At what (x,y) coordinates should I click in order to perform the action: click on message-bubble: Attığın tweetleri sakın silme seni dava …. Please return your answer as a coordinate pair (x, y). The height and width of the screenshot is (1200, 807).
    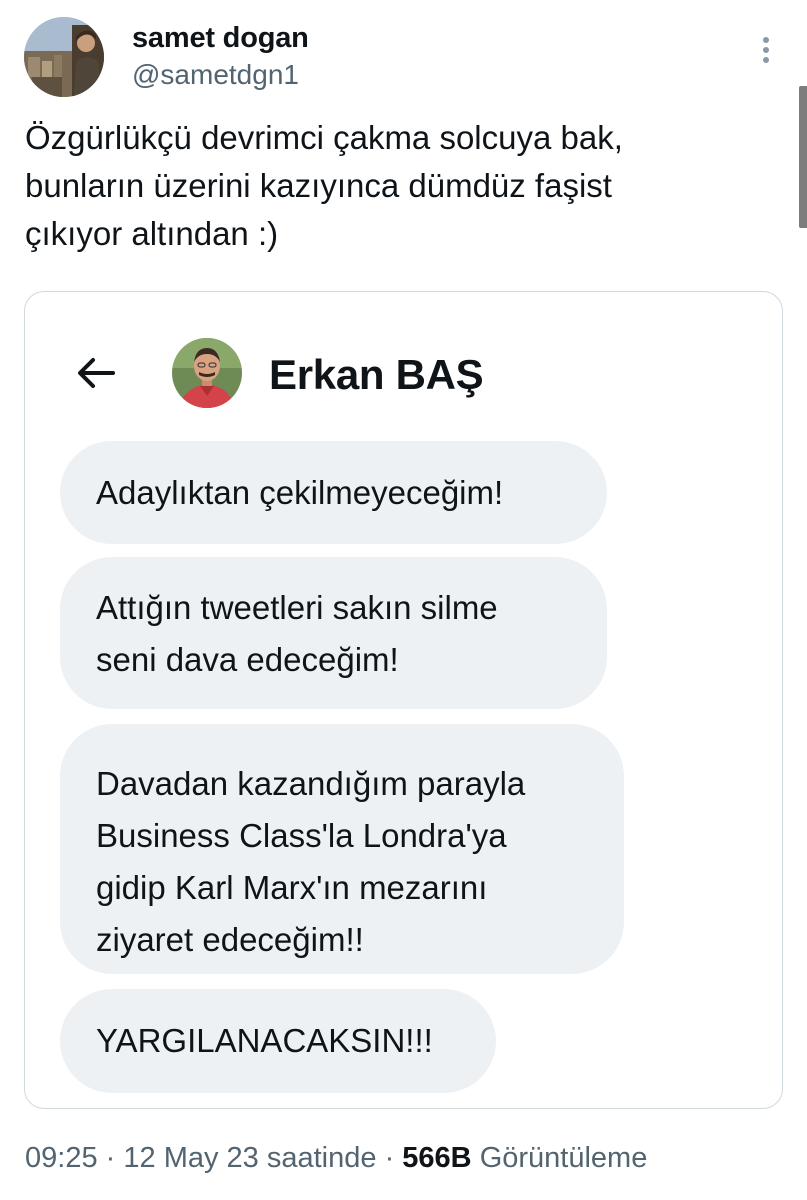
    Looking at the image, I should click on (333, 633).